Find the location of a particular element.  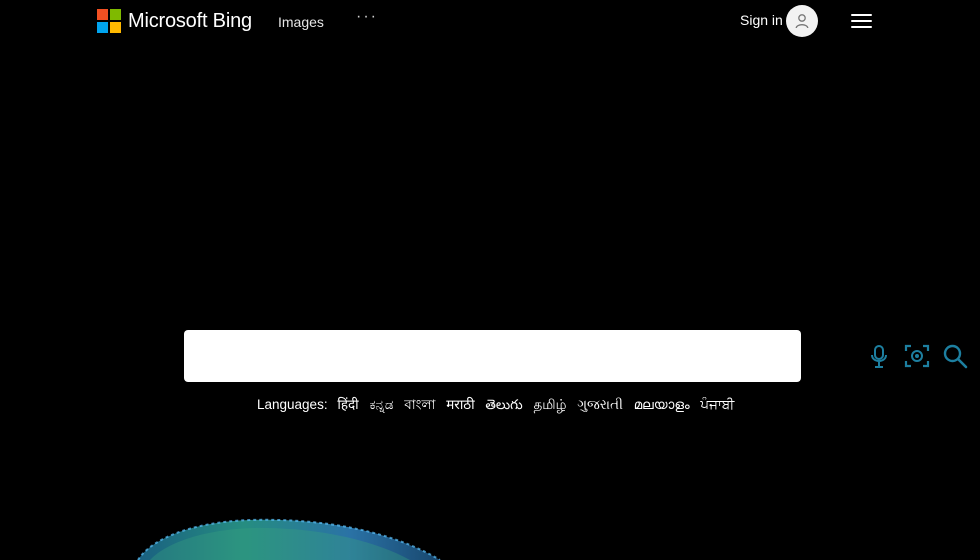

hamburger-menu-icon is located at coordinates (862, 21).